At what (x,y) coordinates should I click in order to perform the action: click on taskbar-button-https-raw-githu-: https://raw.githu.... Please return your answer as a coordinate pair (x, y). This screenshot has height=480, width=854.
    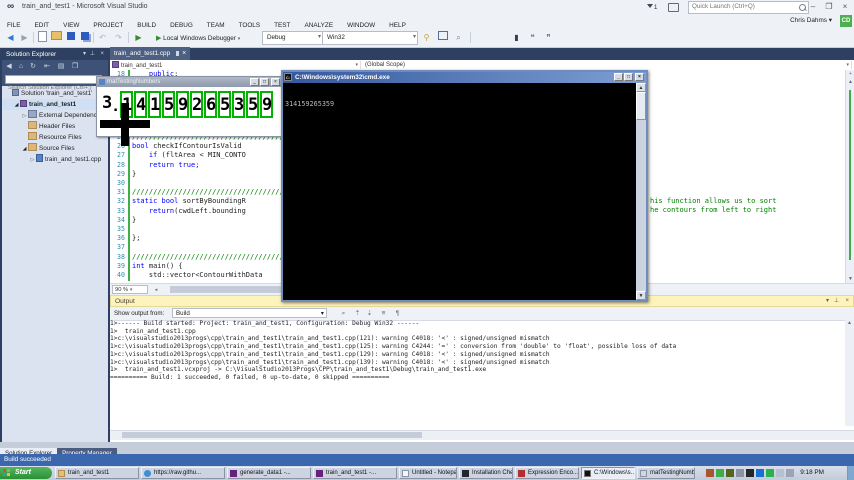
    Looking at the image, I should click on (183, 473).